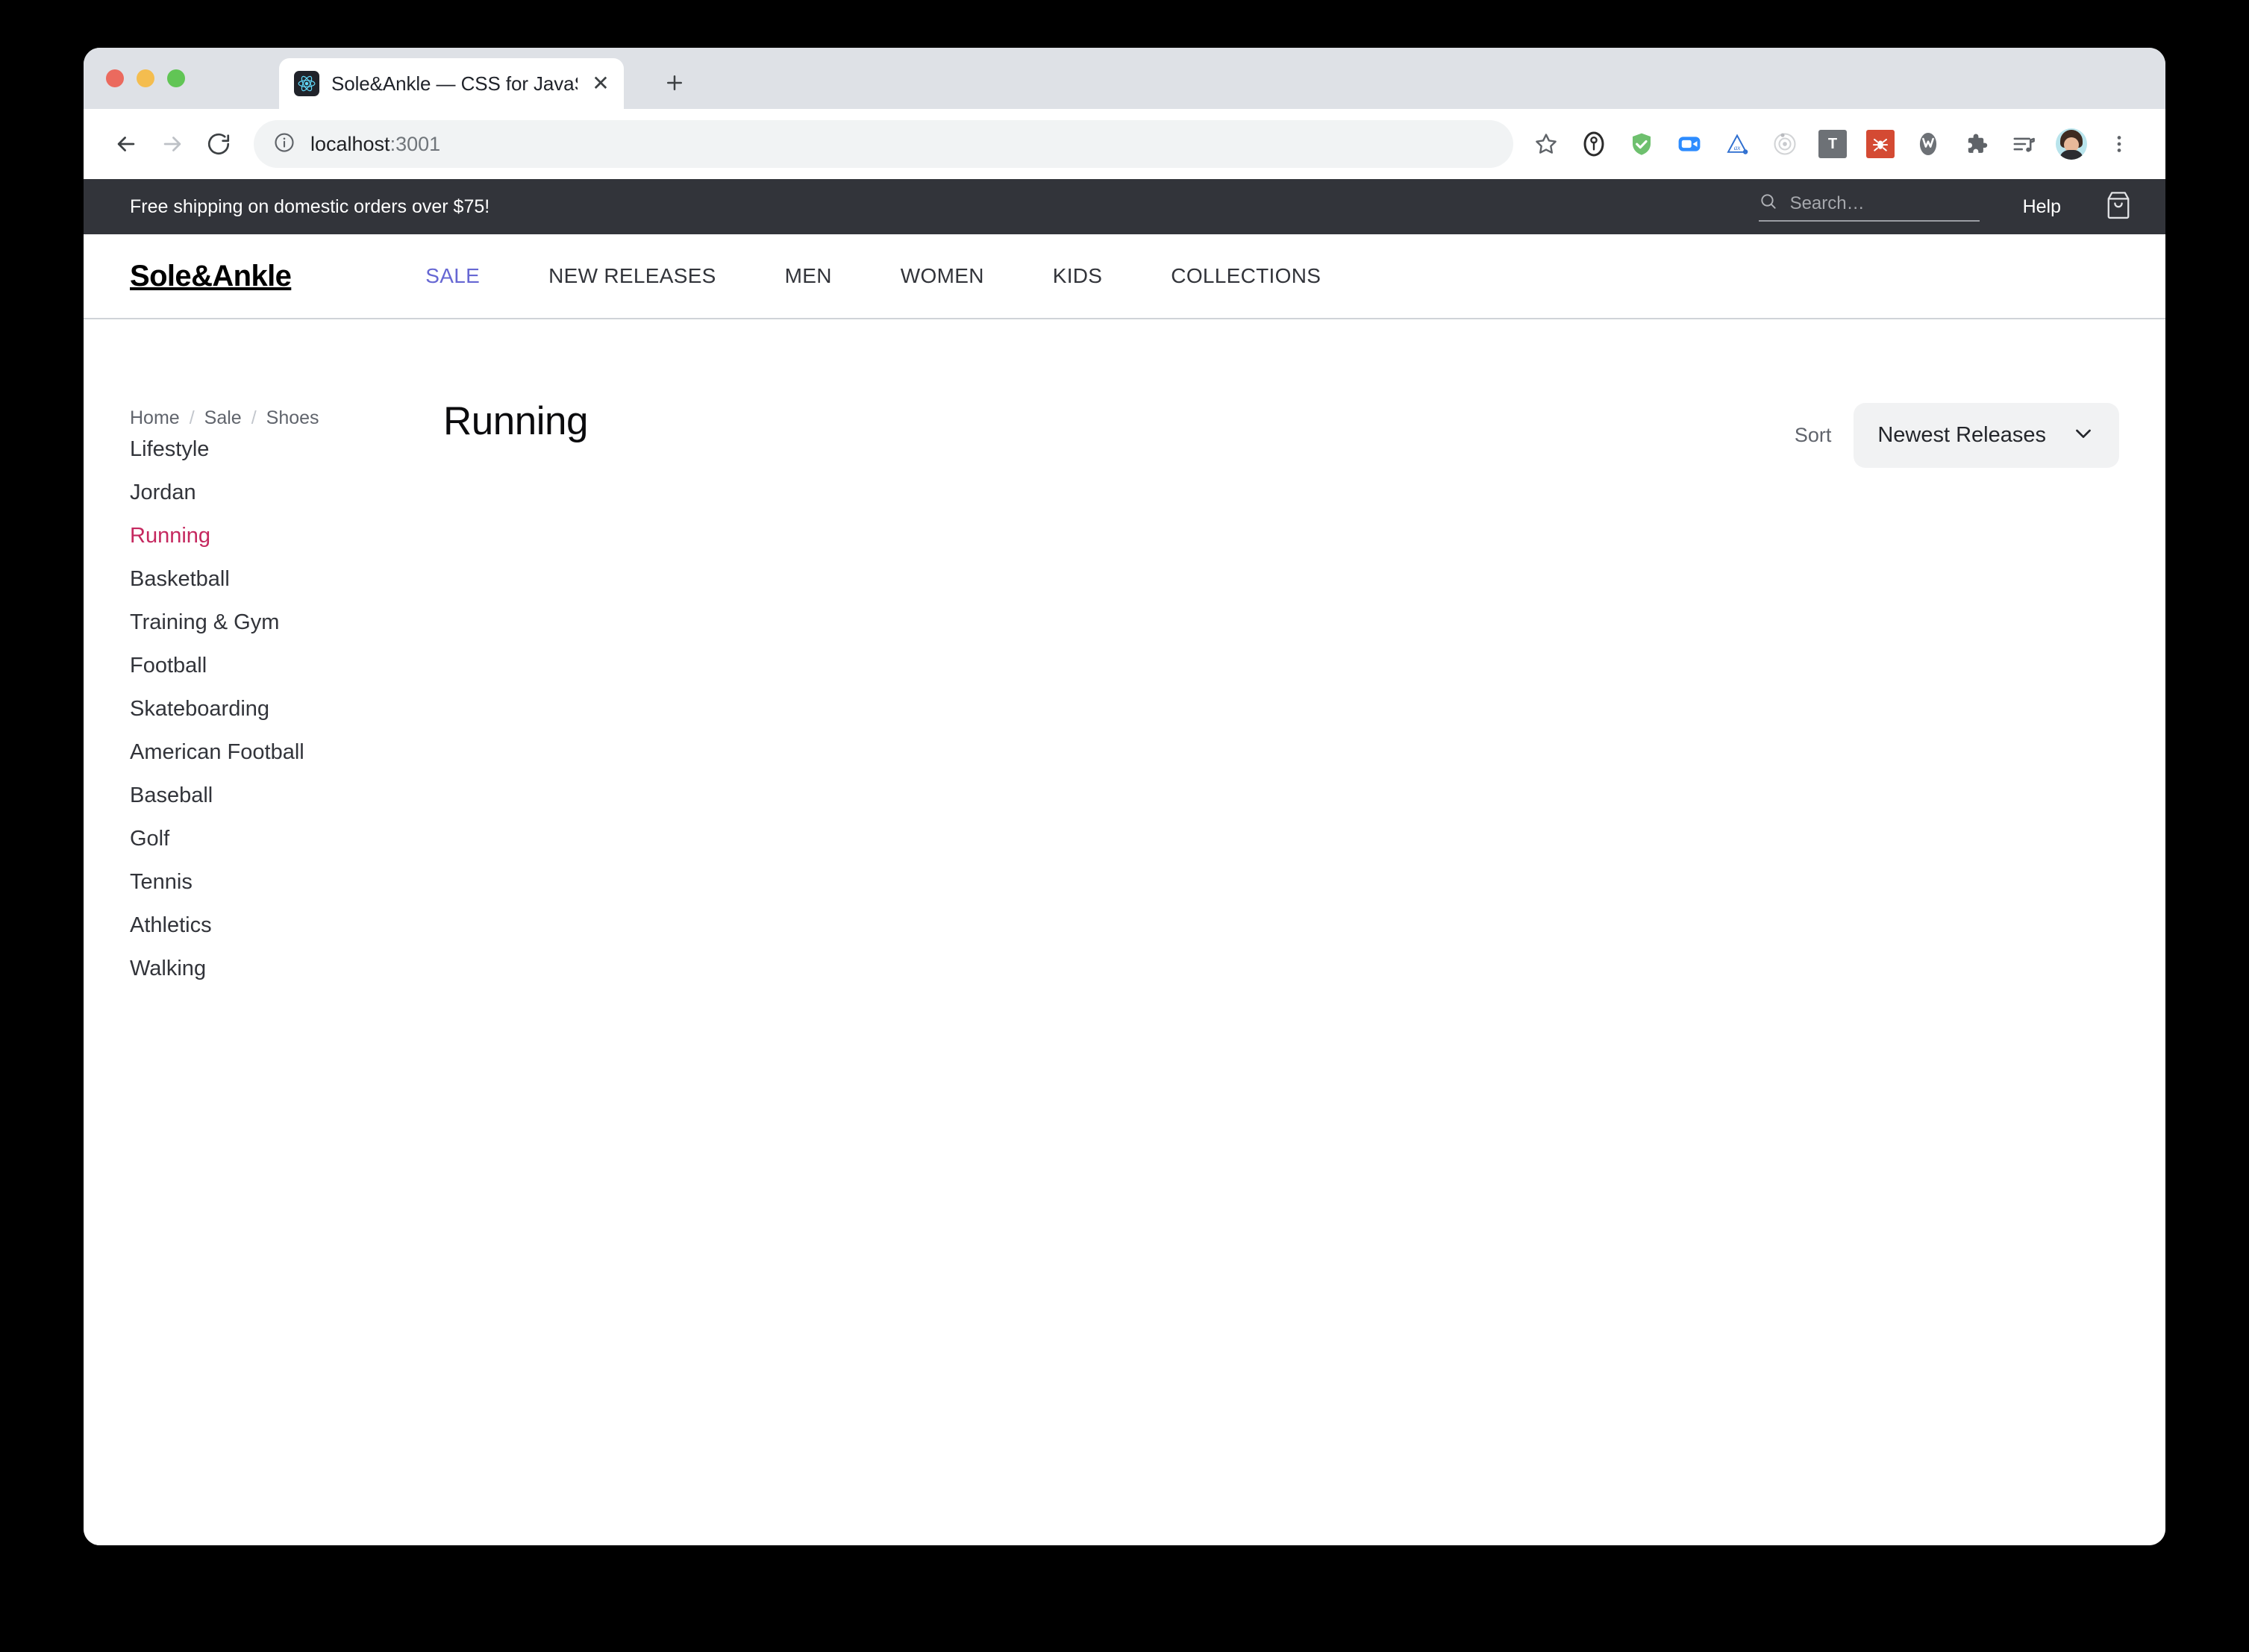 The width and height of the screenshot is (2249, 1652). I want to click on minimize-window-button, so click(145, 78).